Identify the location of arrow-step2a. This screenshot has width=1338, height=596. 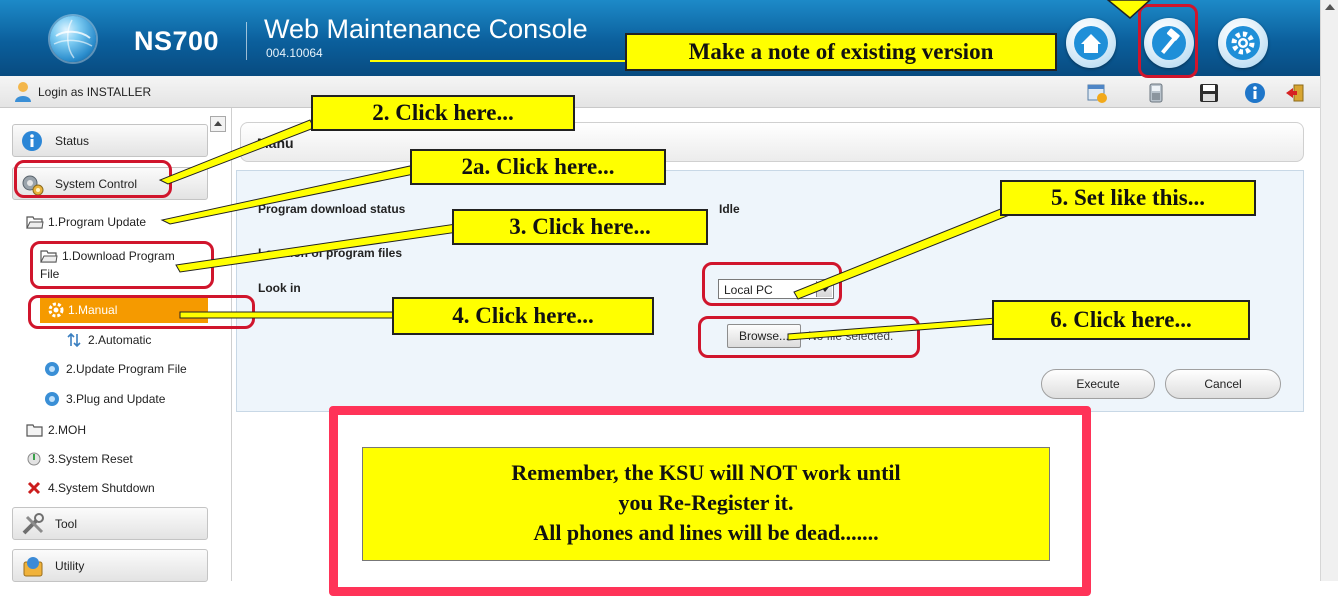
(287, 195).